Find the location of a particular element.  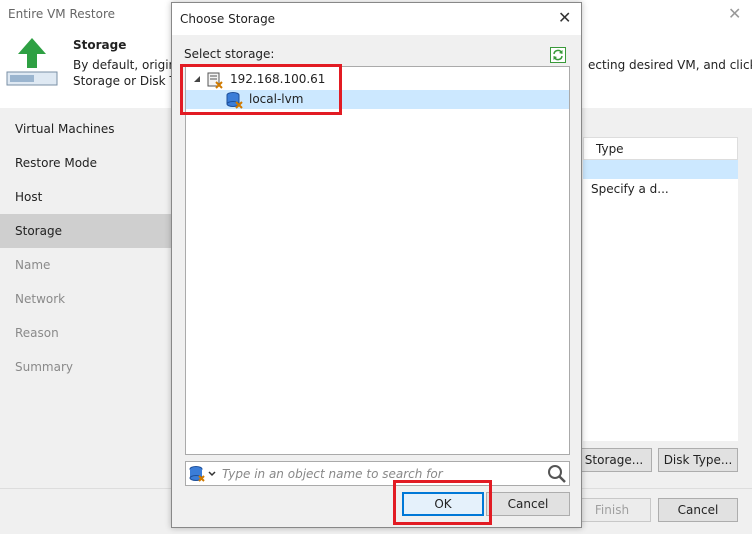

search-input is located at coordinates (382, 473).